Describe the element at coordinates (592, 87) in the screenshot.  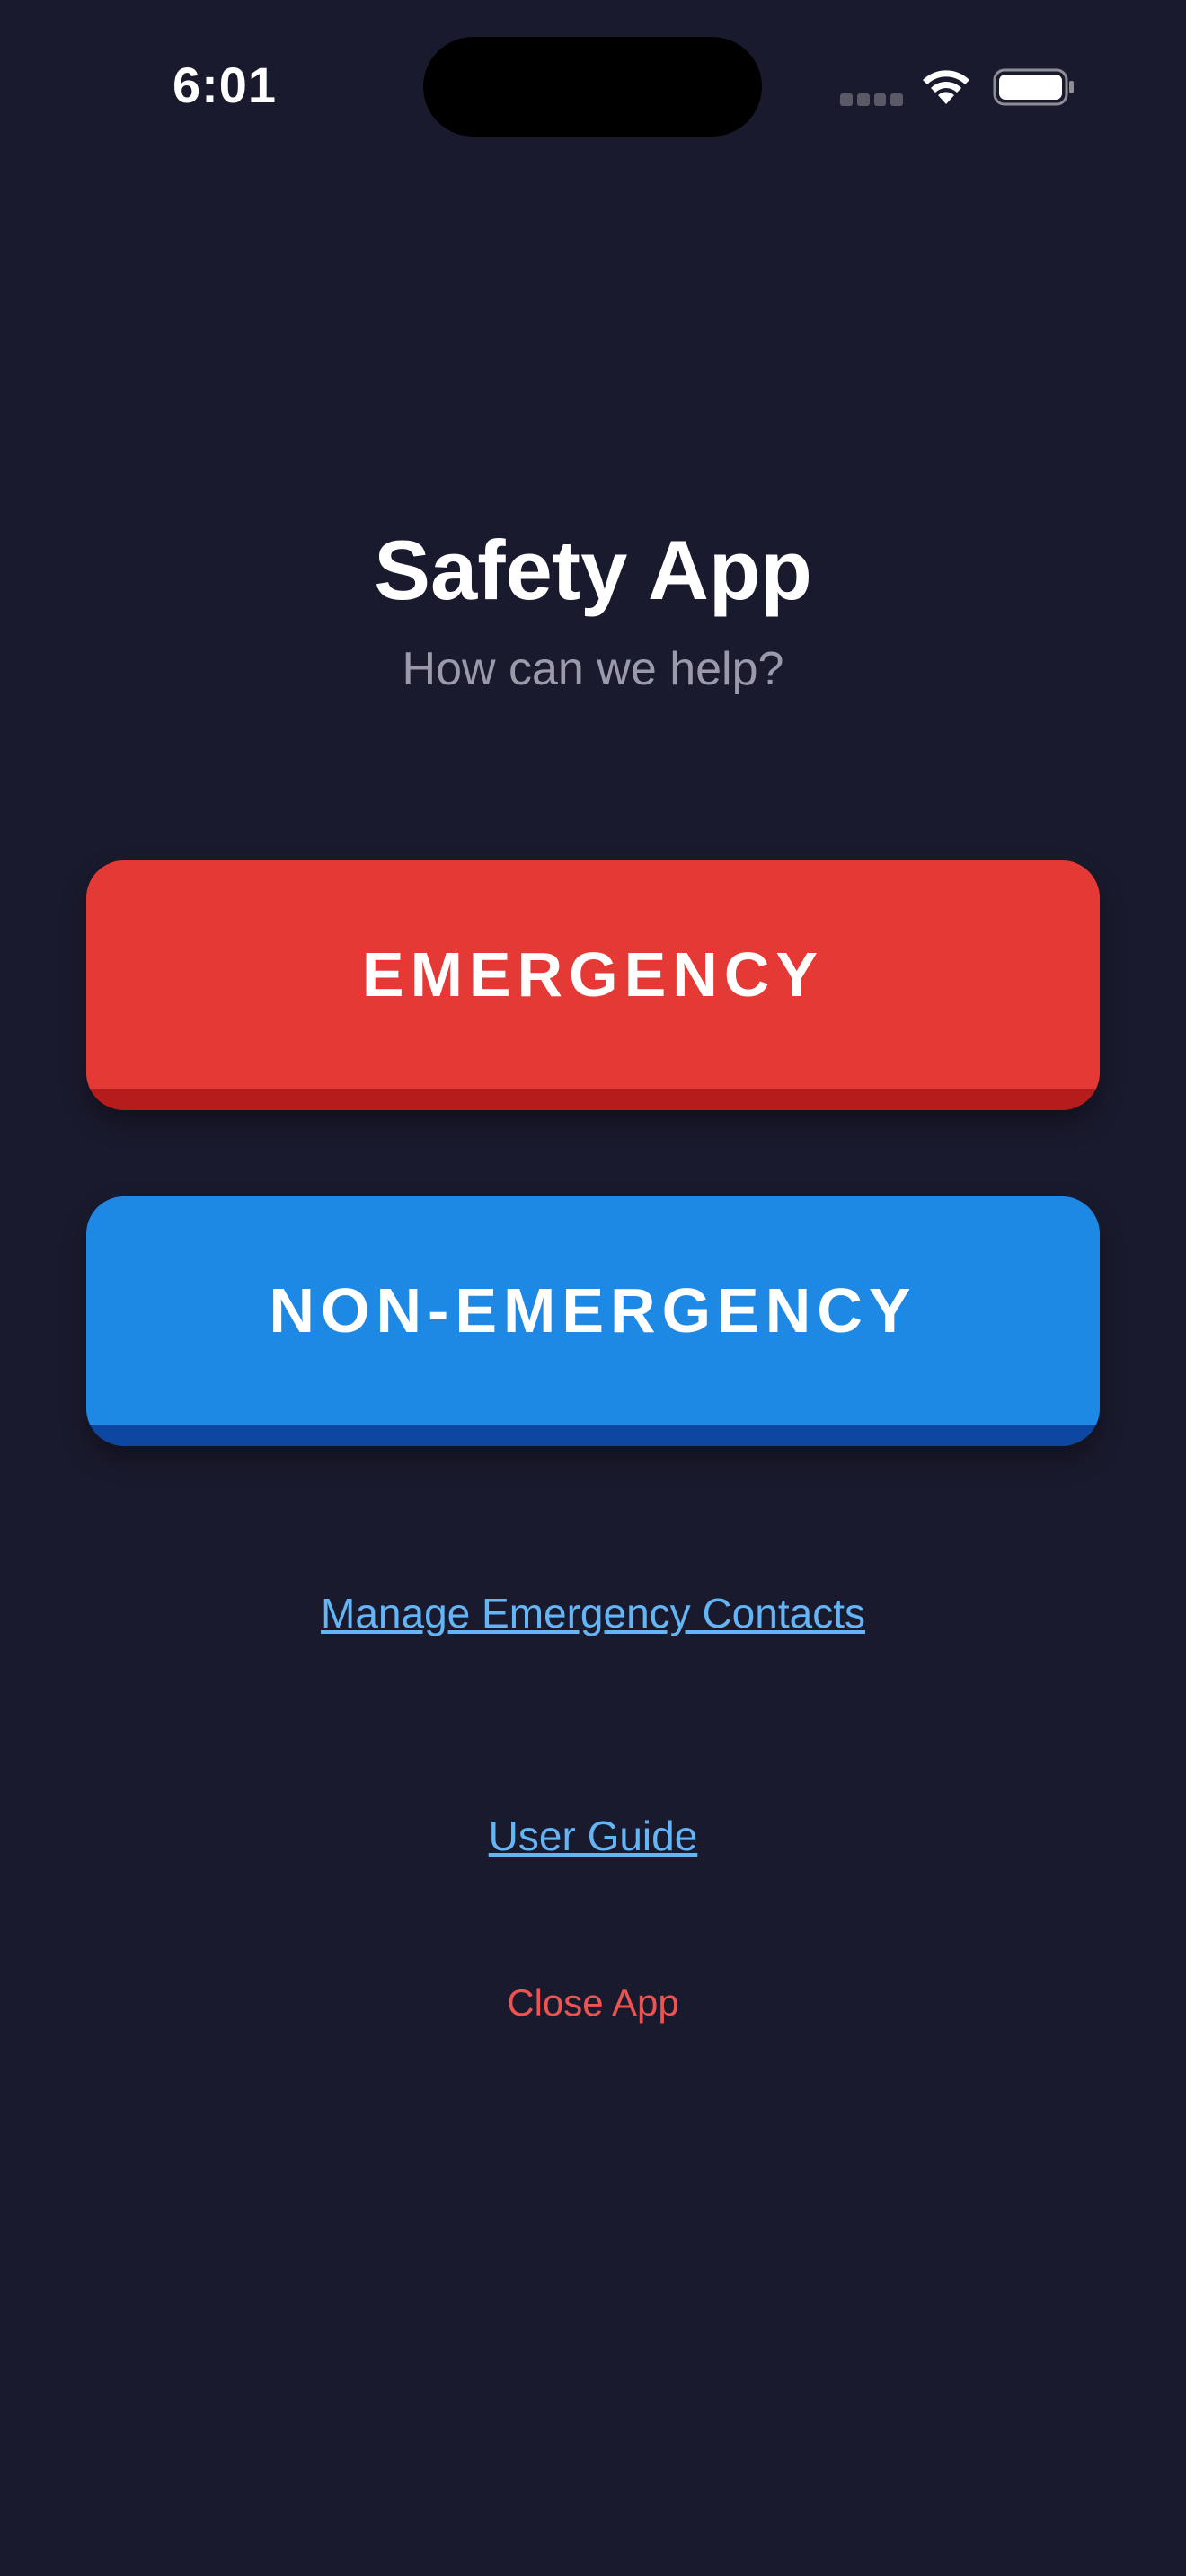
I see `dynamic-island` at that location.